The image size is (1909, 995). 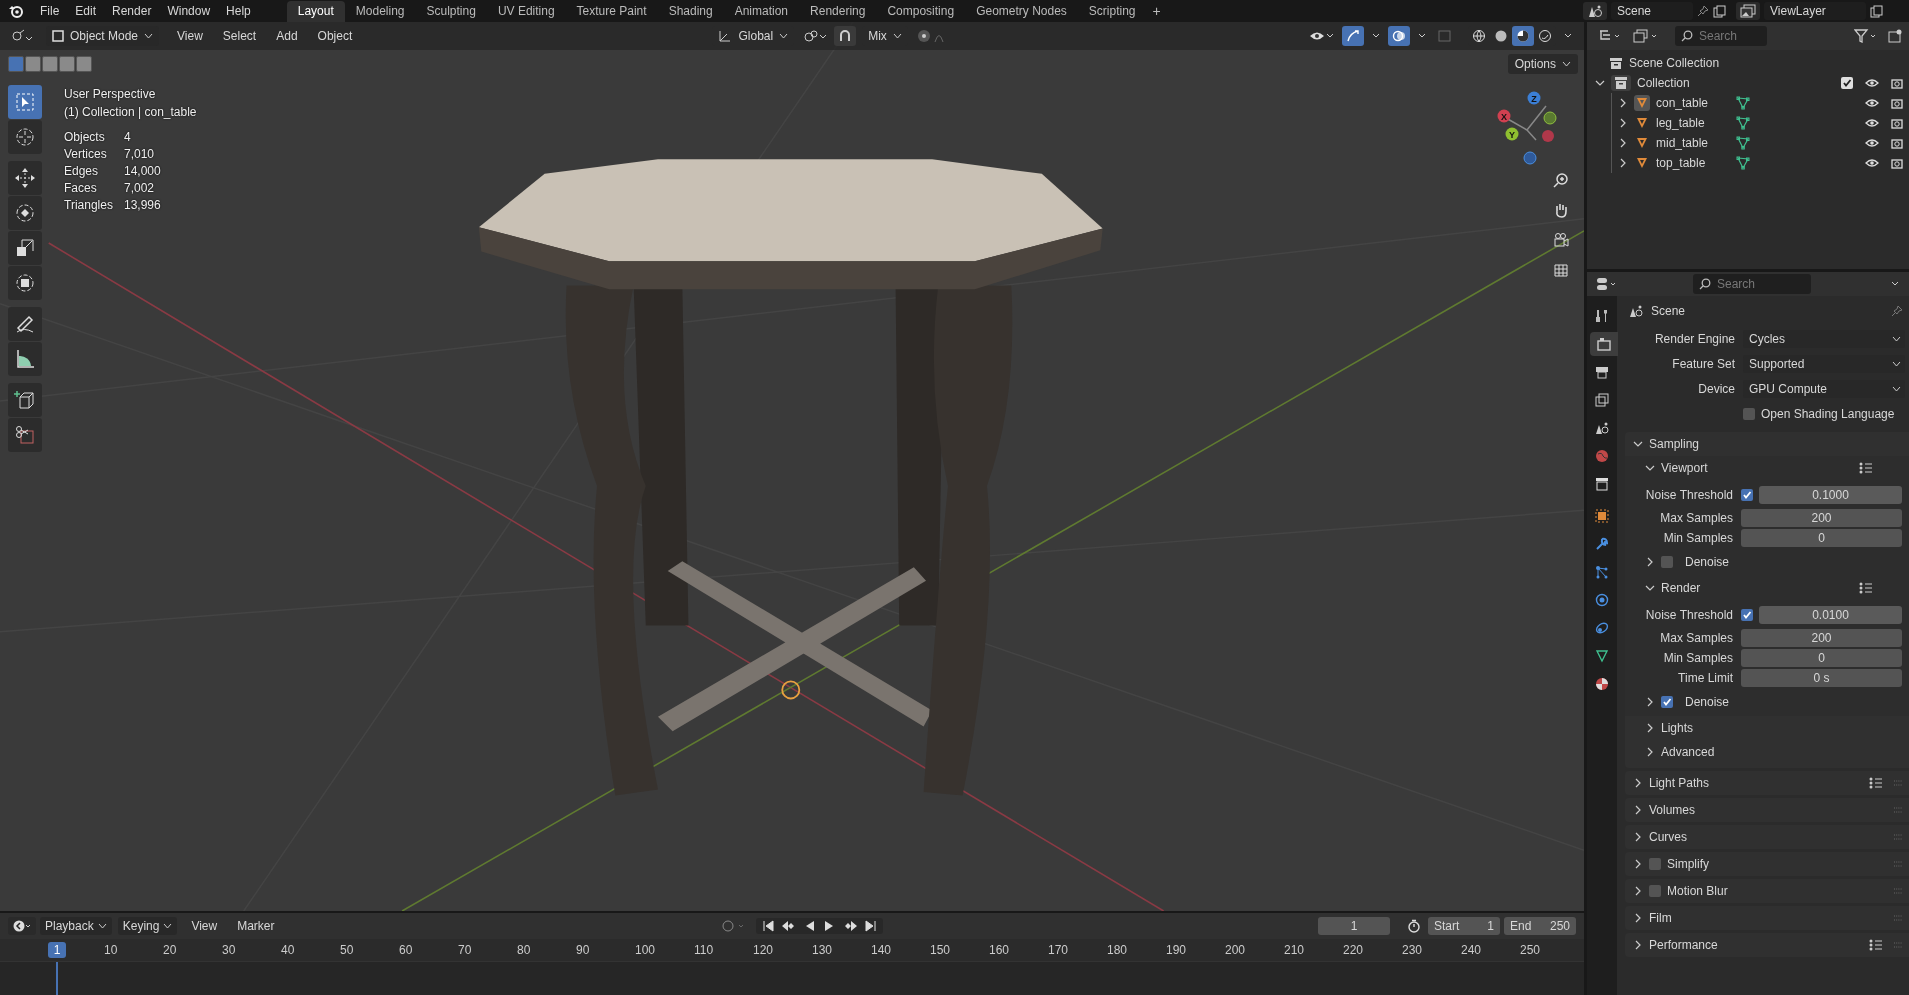 What do you see at coordinates (838, 11) in the screenshot?
I see `workspace-tab: Rendering` at bounding box center [838, 11].